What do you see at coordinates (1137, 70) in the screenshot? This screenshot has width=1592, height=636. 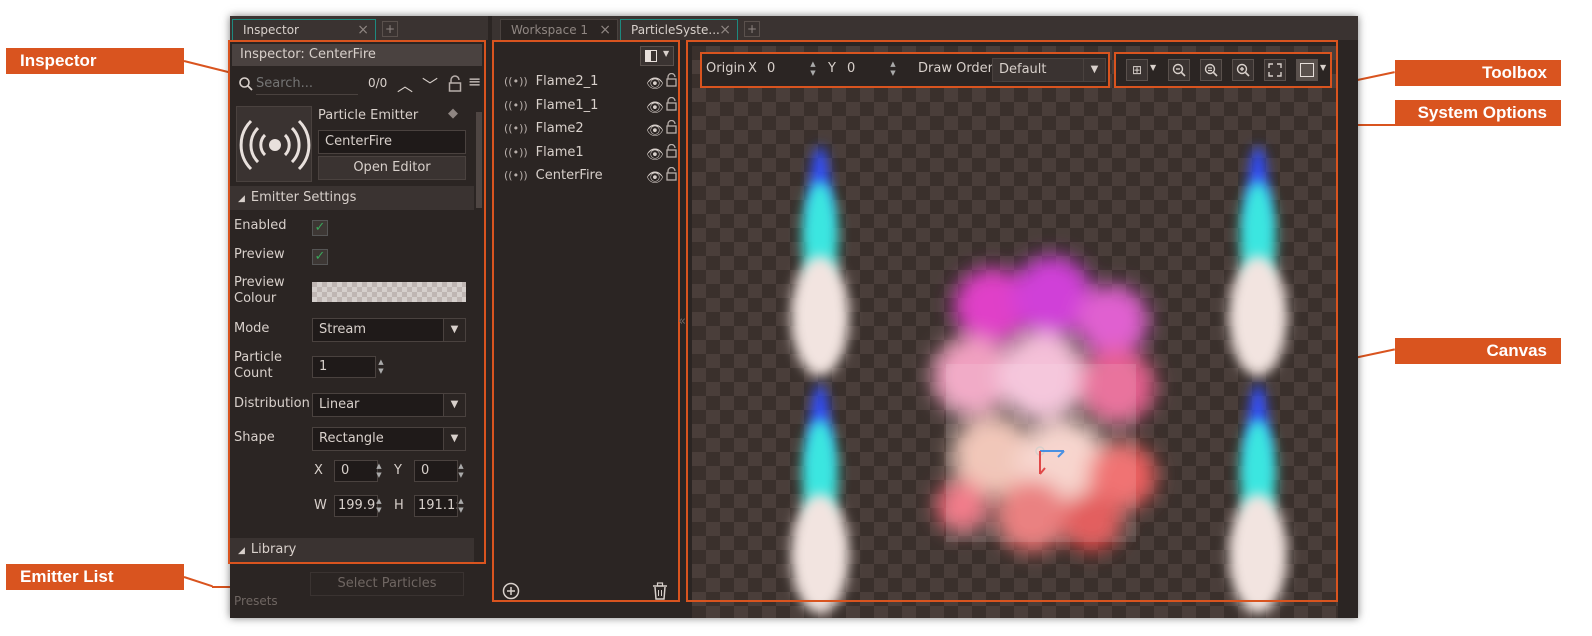 I see `grid-toggle-button: ⊞` at bounding box center [1137, 70].